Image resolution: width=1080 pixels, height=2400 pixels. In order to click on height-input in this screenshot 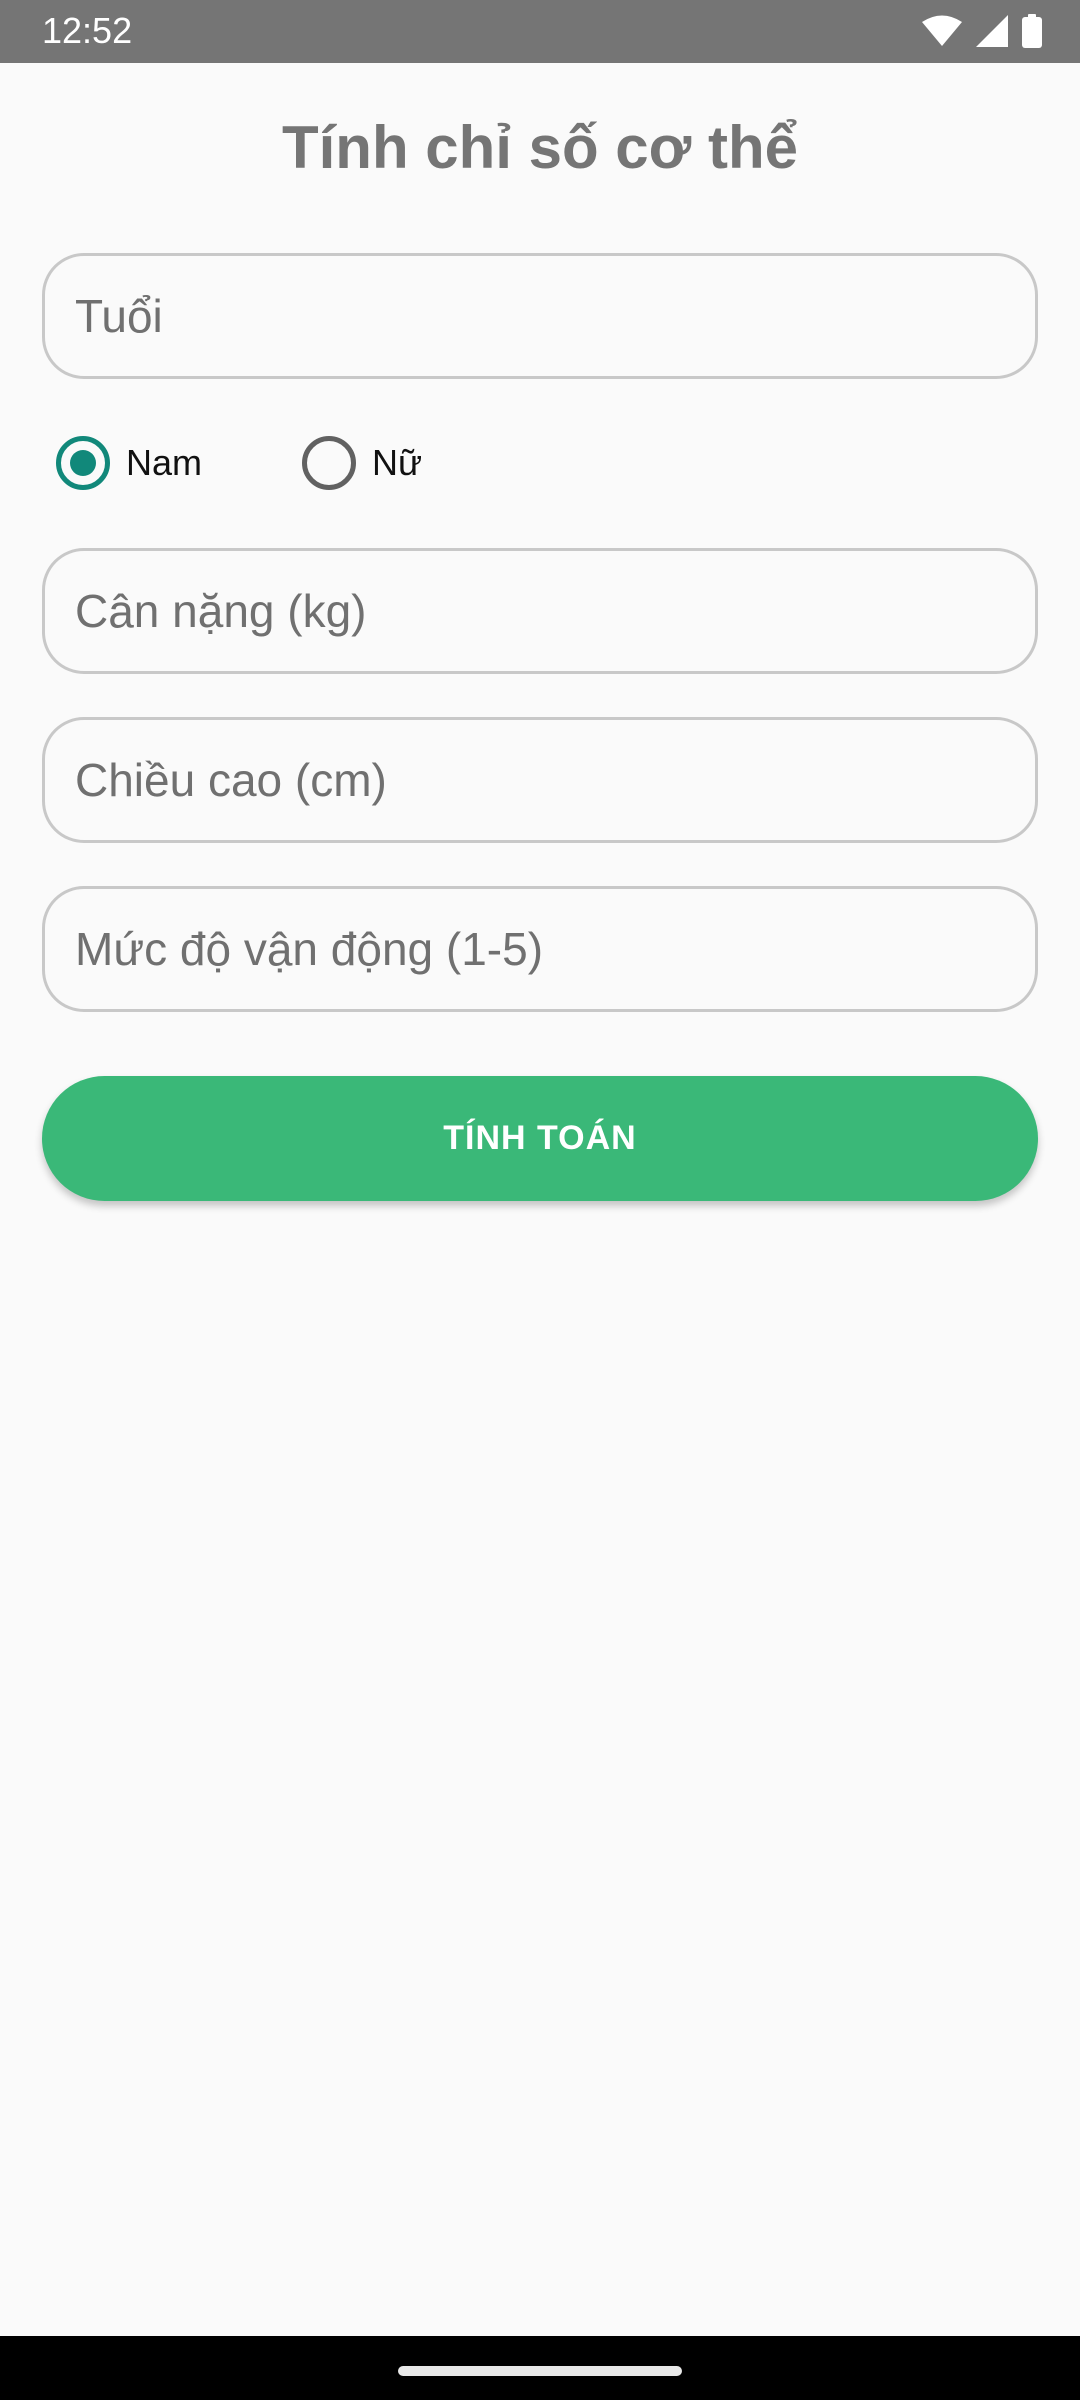, I will do `click(540, 780)`.